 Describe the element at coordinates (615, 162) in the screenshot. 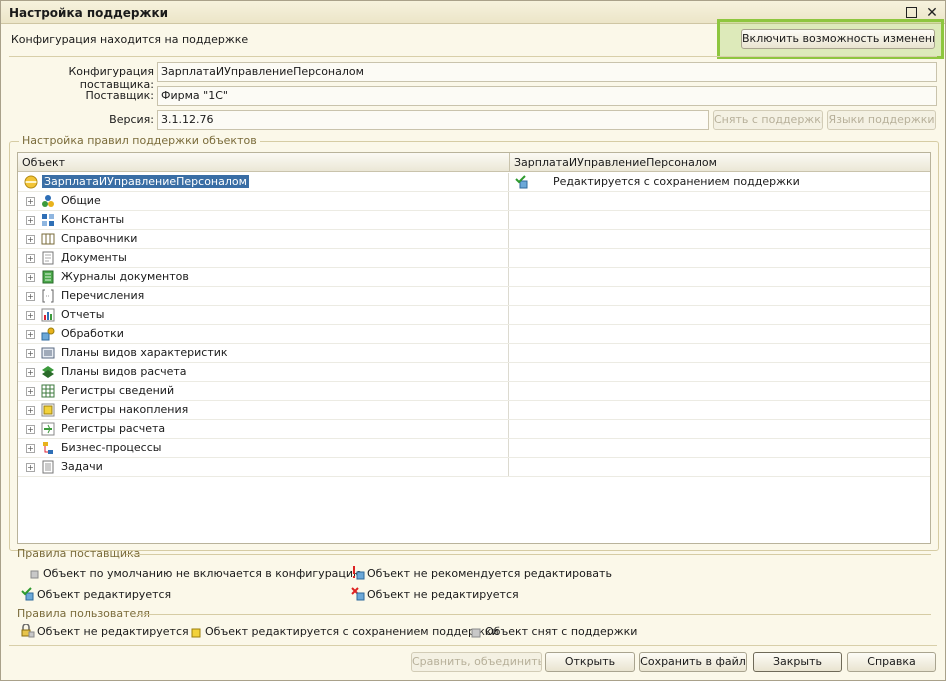

I see `column-header-vendor: ЗарплатаИУправлениеПерсоналом` at that location.